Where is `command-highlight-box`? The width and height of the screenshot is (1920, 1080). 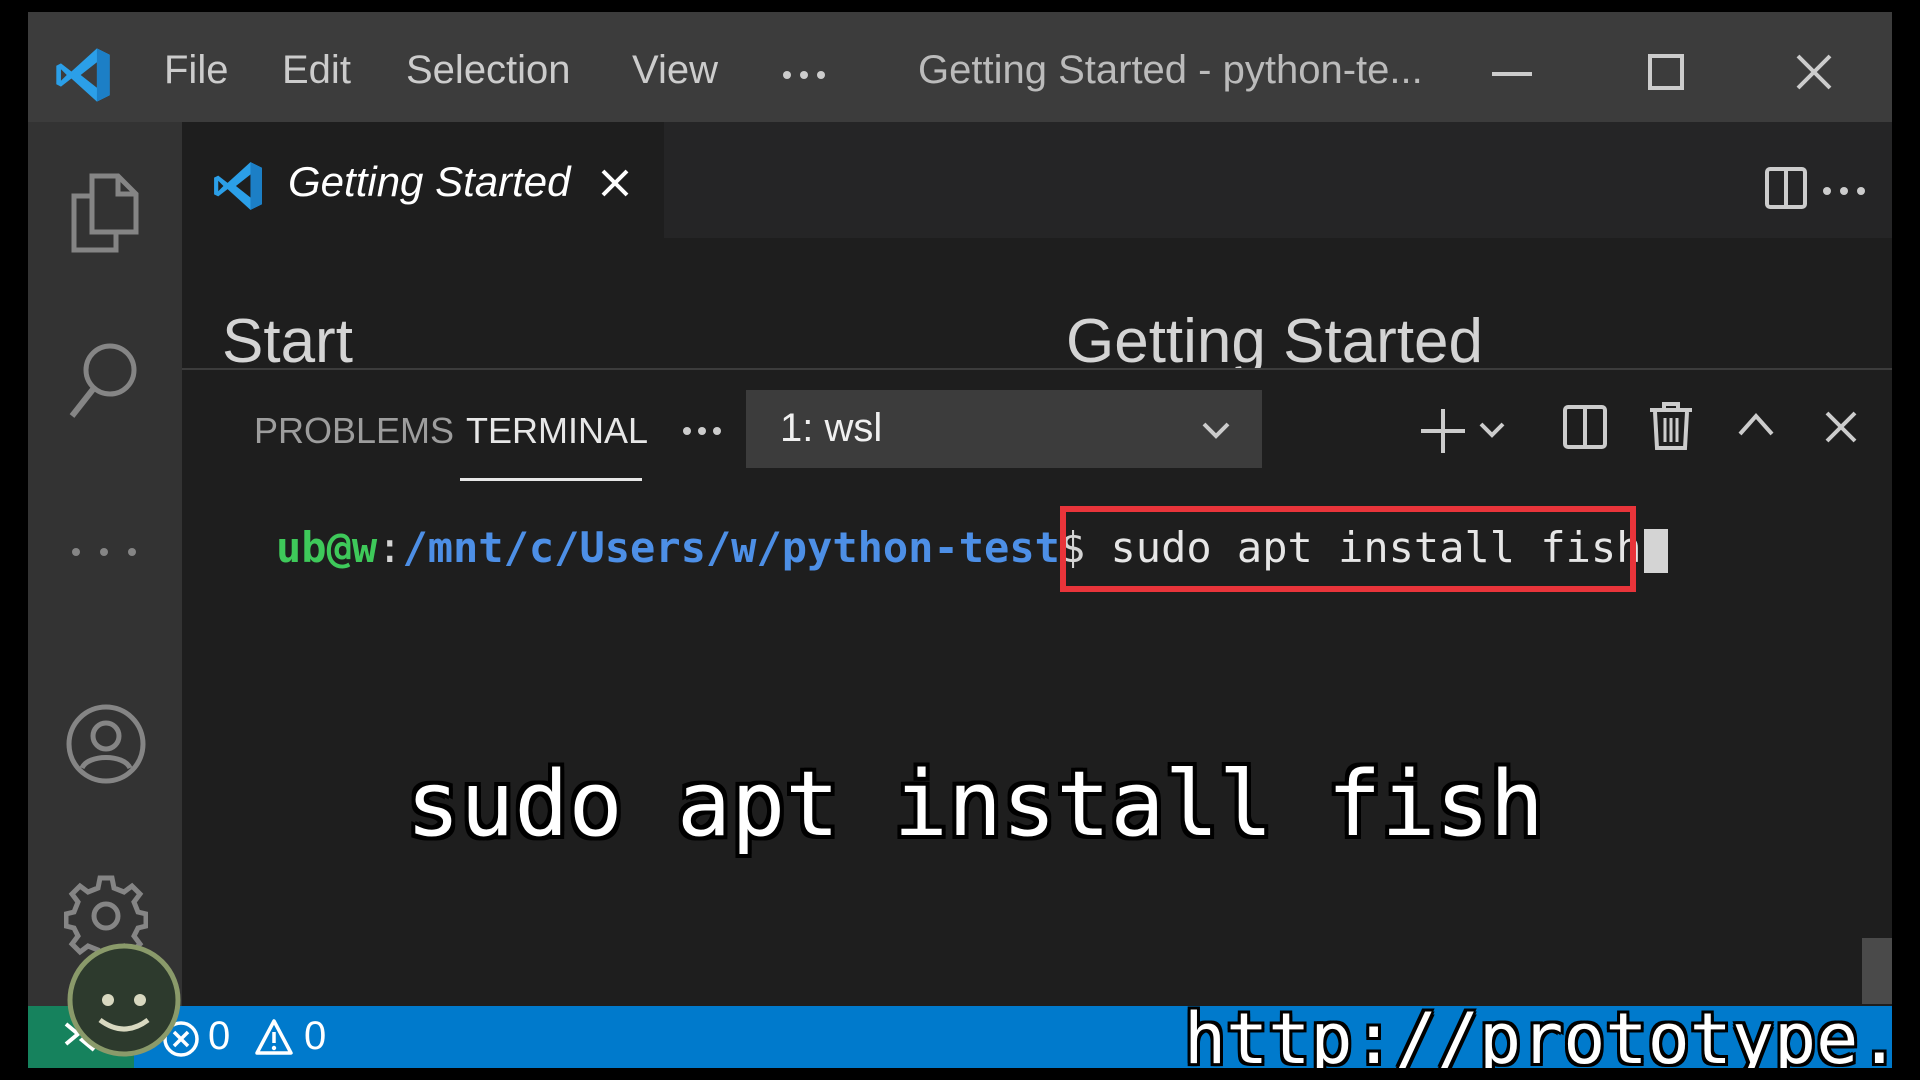
command-highlight-box is located at coordinates (1348, 549).